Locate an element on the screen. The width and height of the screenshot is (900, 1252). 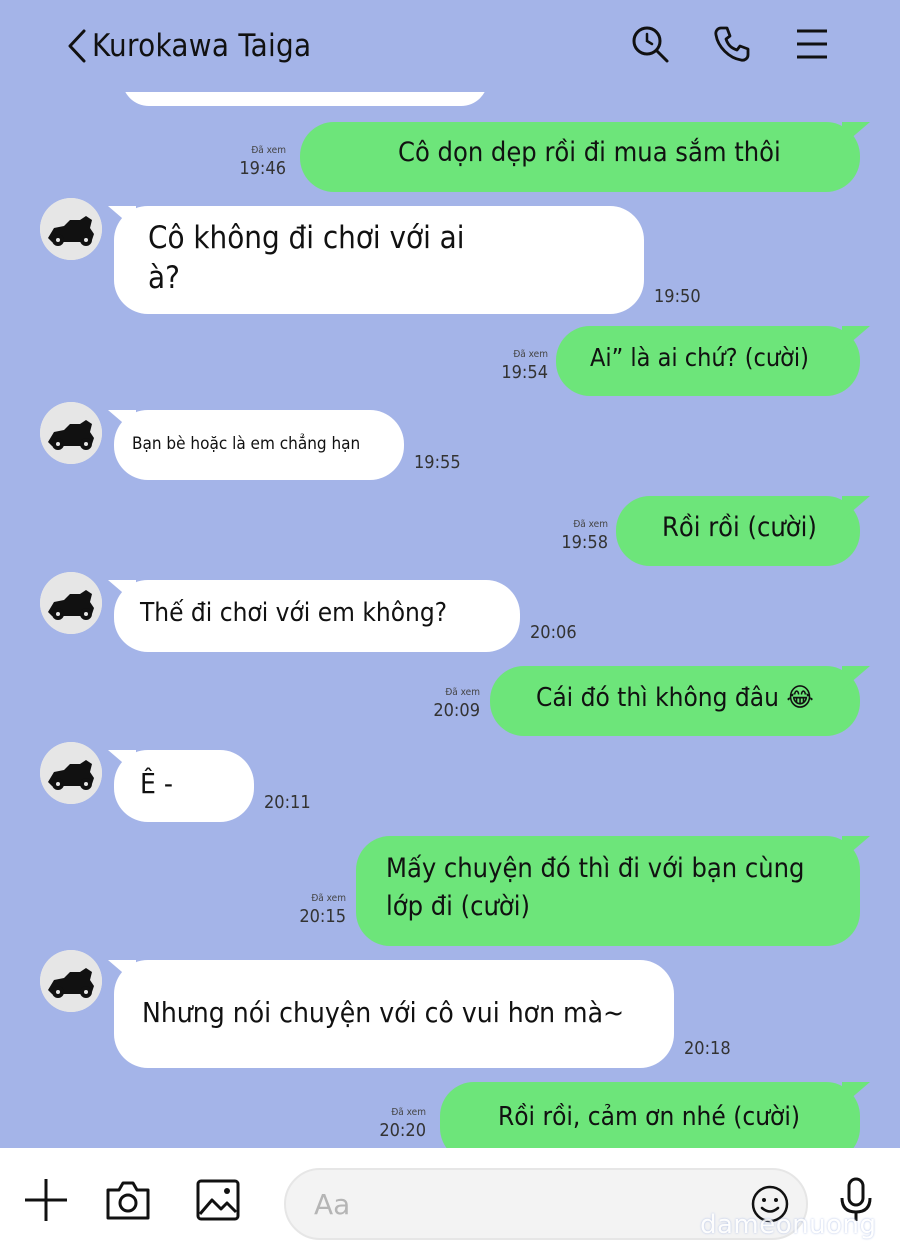
message-bubble-outgoing: Cái đó thì không đâu 😂 is located at coordinates (675, 701).